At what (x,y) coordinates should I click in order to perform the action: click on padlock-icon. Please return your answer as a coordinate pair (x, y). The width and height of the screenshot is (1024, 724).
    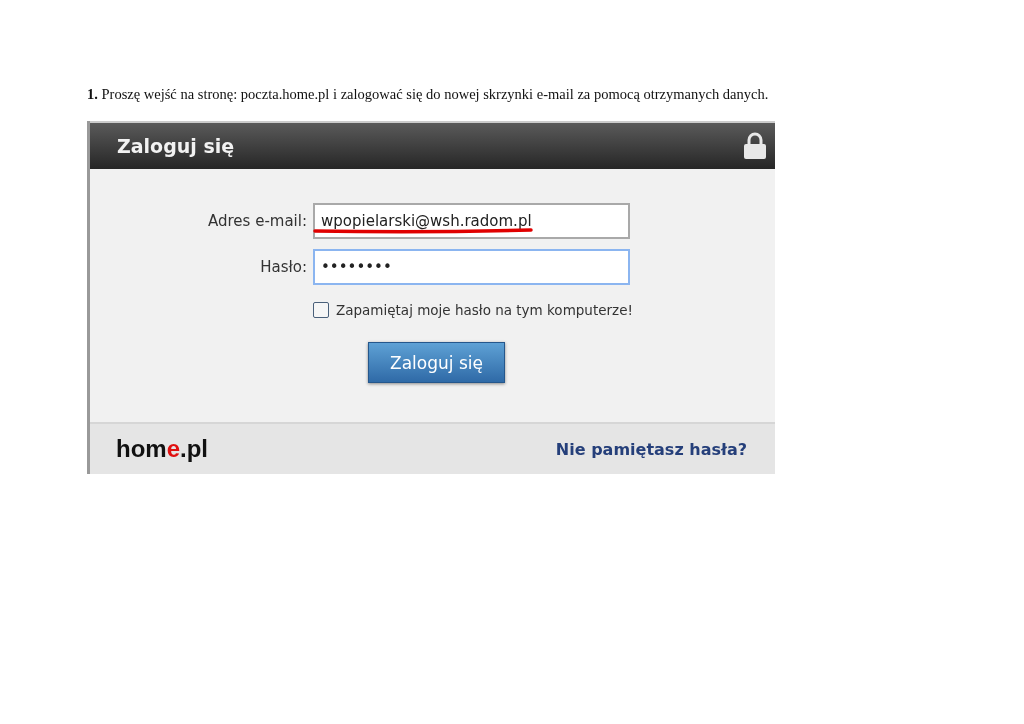
    Looking at the image, I should click on (755, 146).